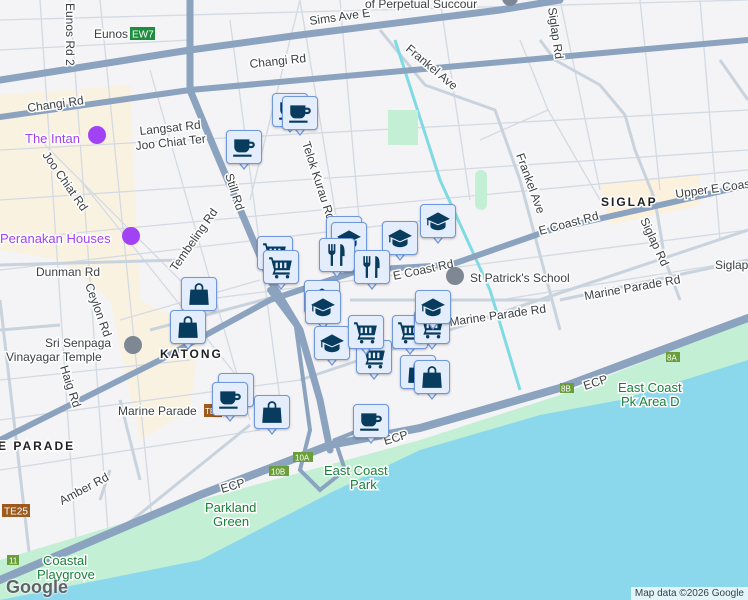 This screenshot has width=748, height=600. What do you see at coordinates (143, 35) in the screenshot?
I see `eunos-station-code: EW7` at bounding box center [143, 35].